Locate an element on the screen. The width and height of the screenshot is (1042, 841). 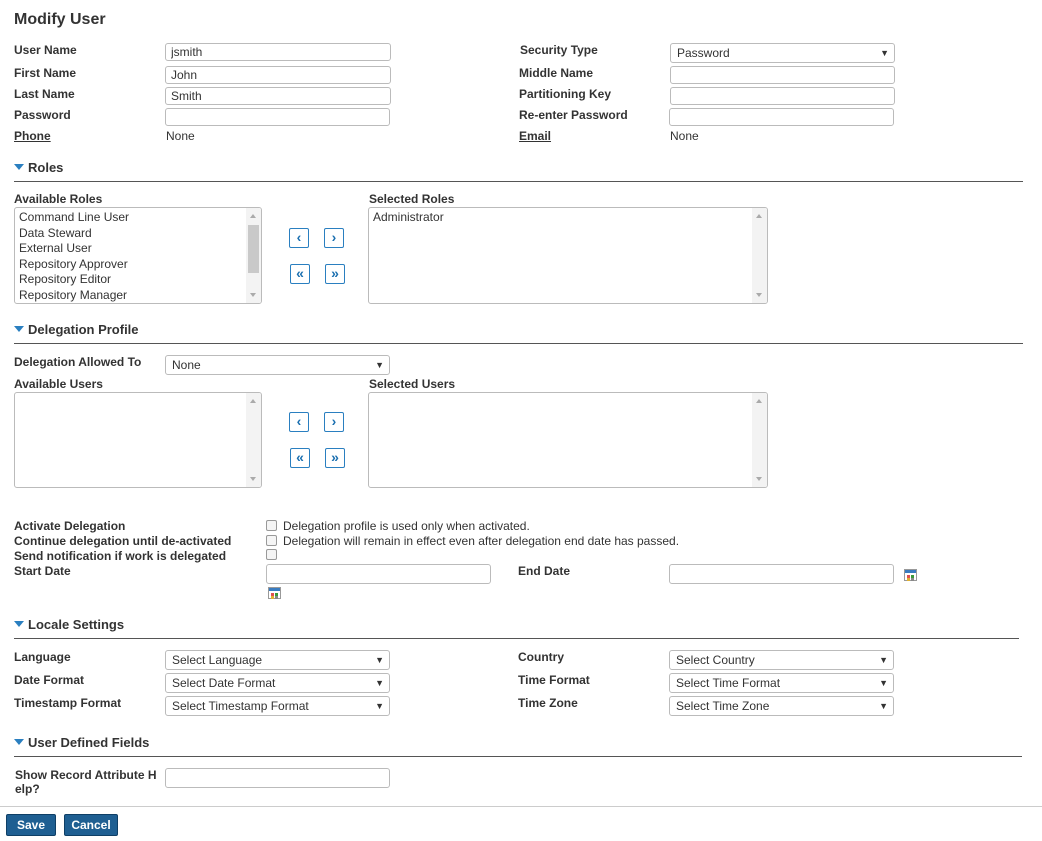
time-format-label: Time Format is located at coordinates (554, 680).